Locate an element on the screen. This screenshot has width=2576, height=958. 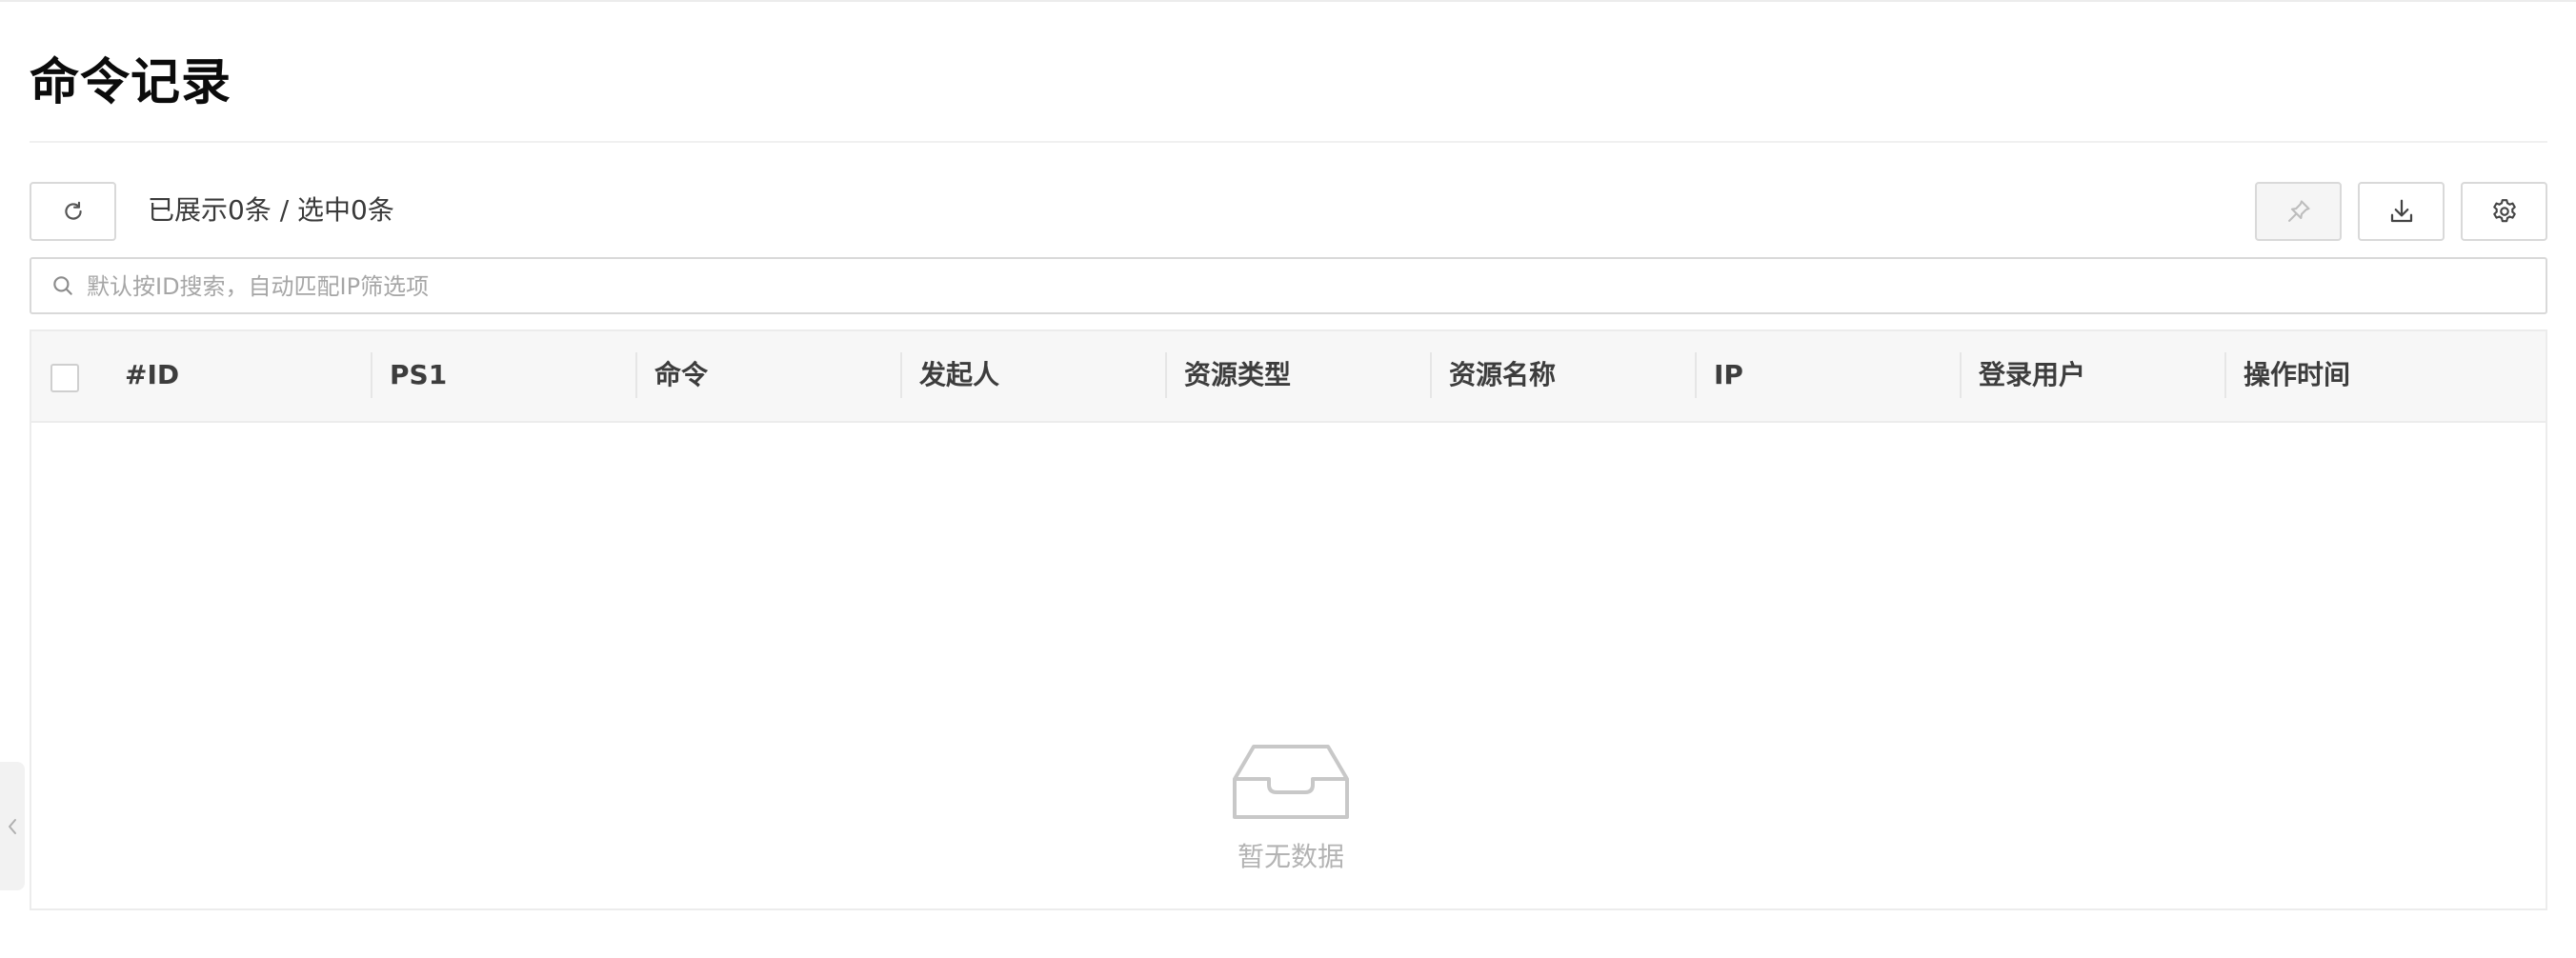
search-input is located at coordinates (1306, 287).